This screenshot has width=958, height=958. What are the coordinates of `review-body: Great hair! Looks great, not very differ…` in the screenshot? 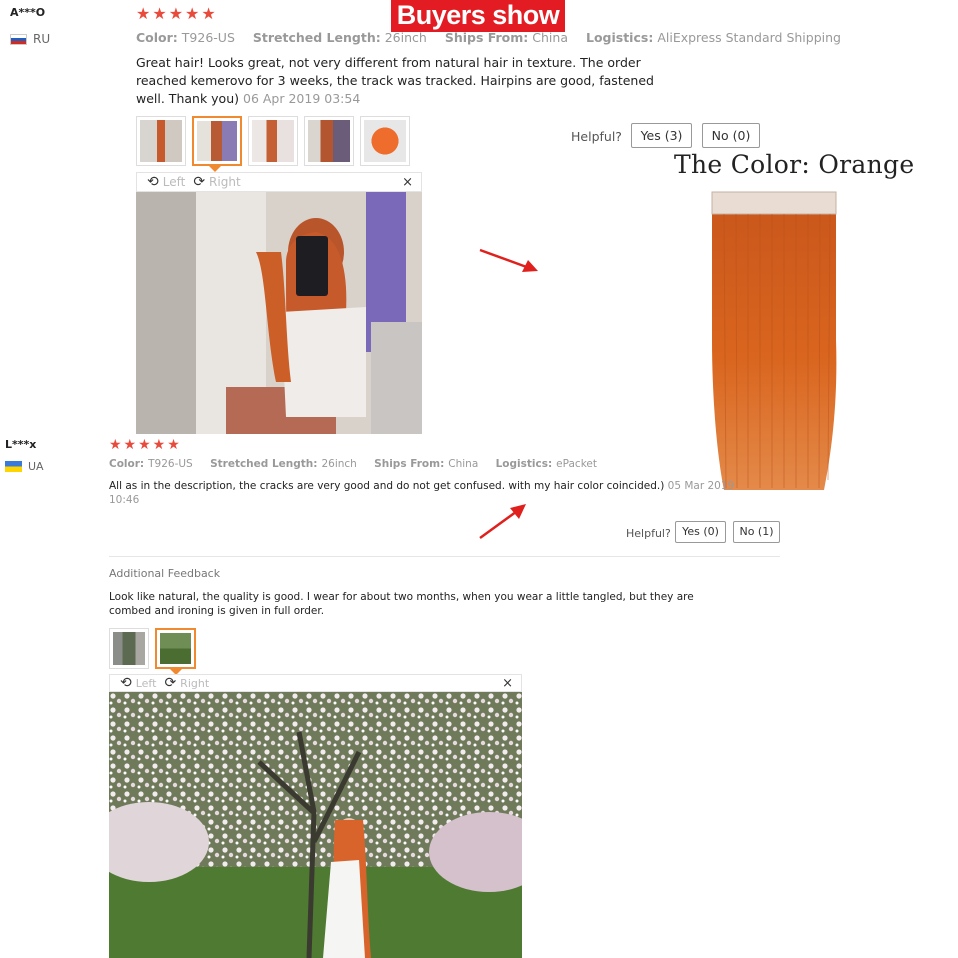 It's located at (396, 81).